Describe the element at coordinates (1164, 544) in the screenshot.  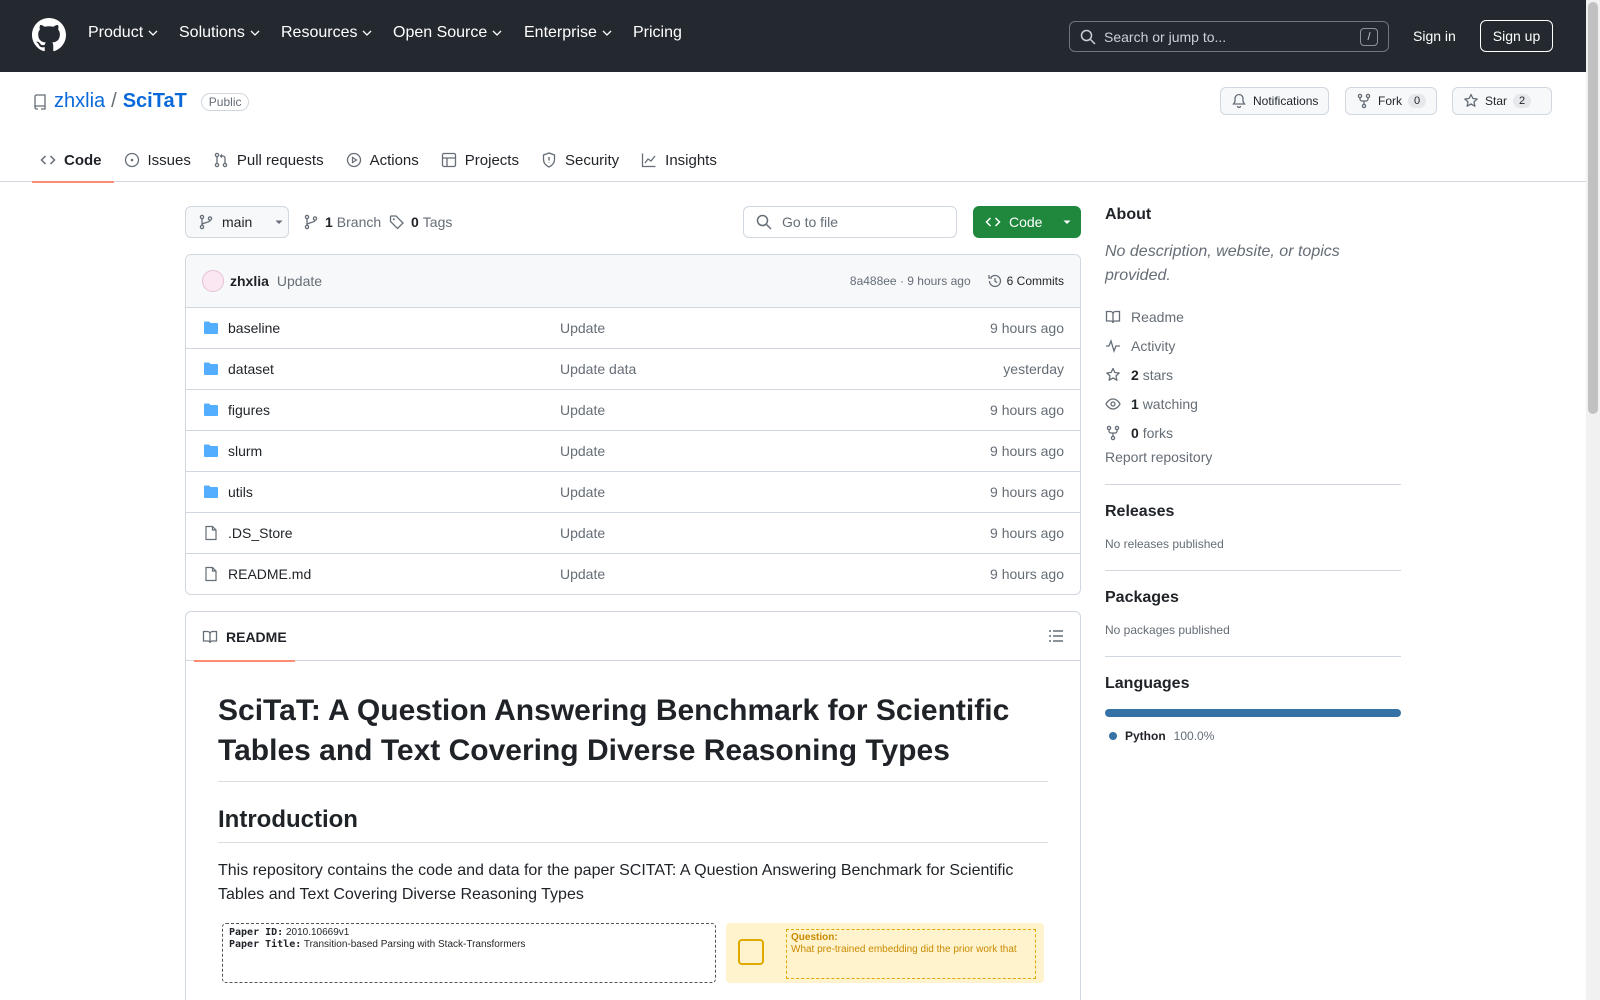
I see `releases-text: No releases published` at that location.